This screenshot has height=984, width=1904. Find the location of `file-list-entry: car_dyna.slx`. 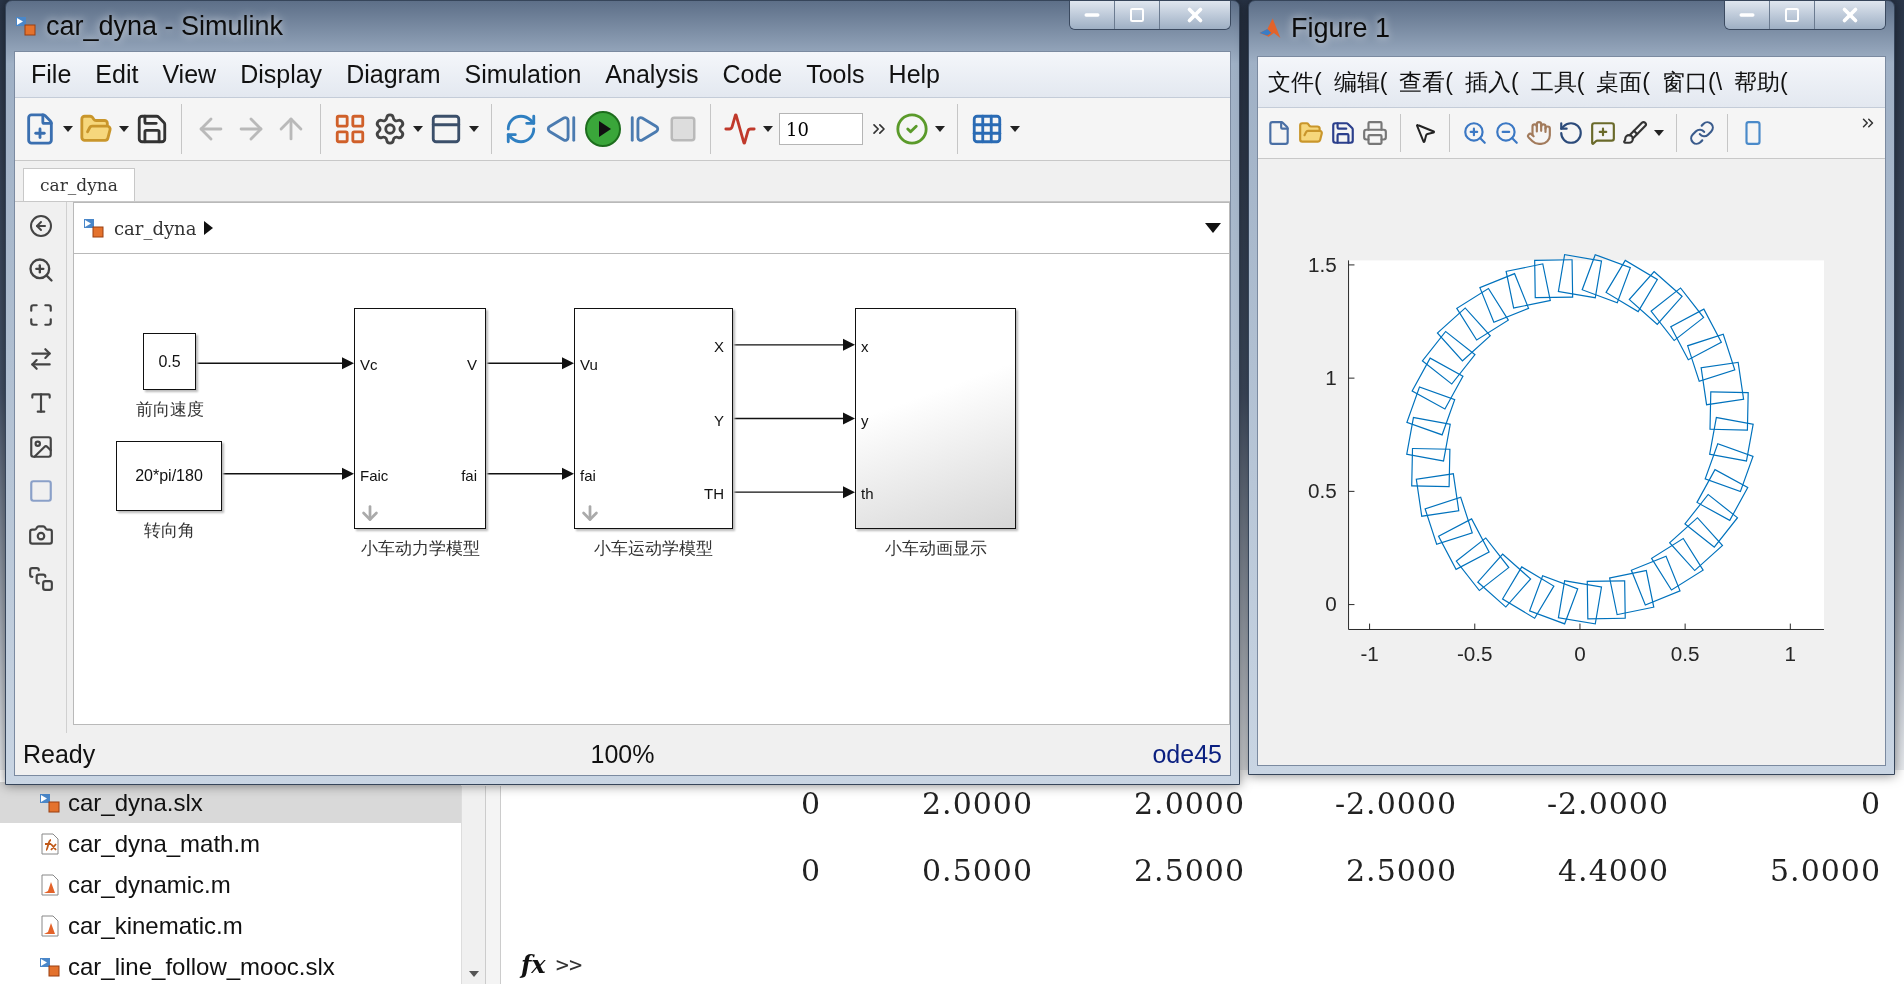

file-list-entry: car_dyna.slx is located at coordinates (230, 802).